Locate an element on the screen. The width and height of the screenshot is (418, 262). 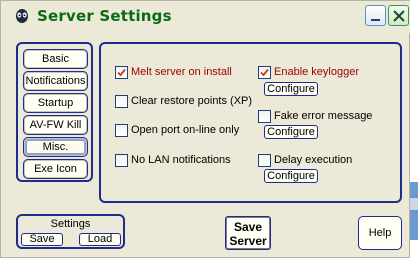
fake-error-checkbox is located at coordinates (264, 116).